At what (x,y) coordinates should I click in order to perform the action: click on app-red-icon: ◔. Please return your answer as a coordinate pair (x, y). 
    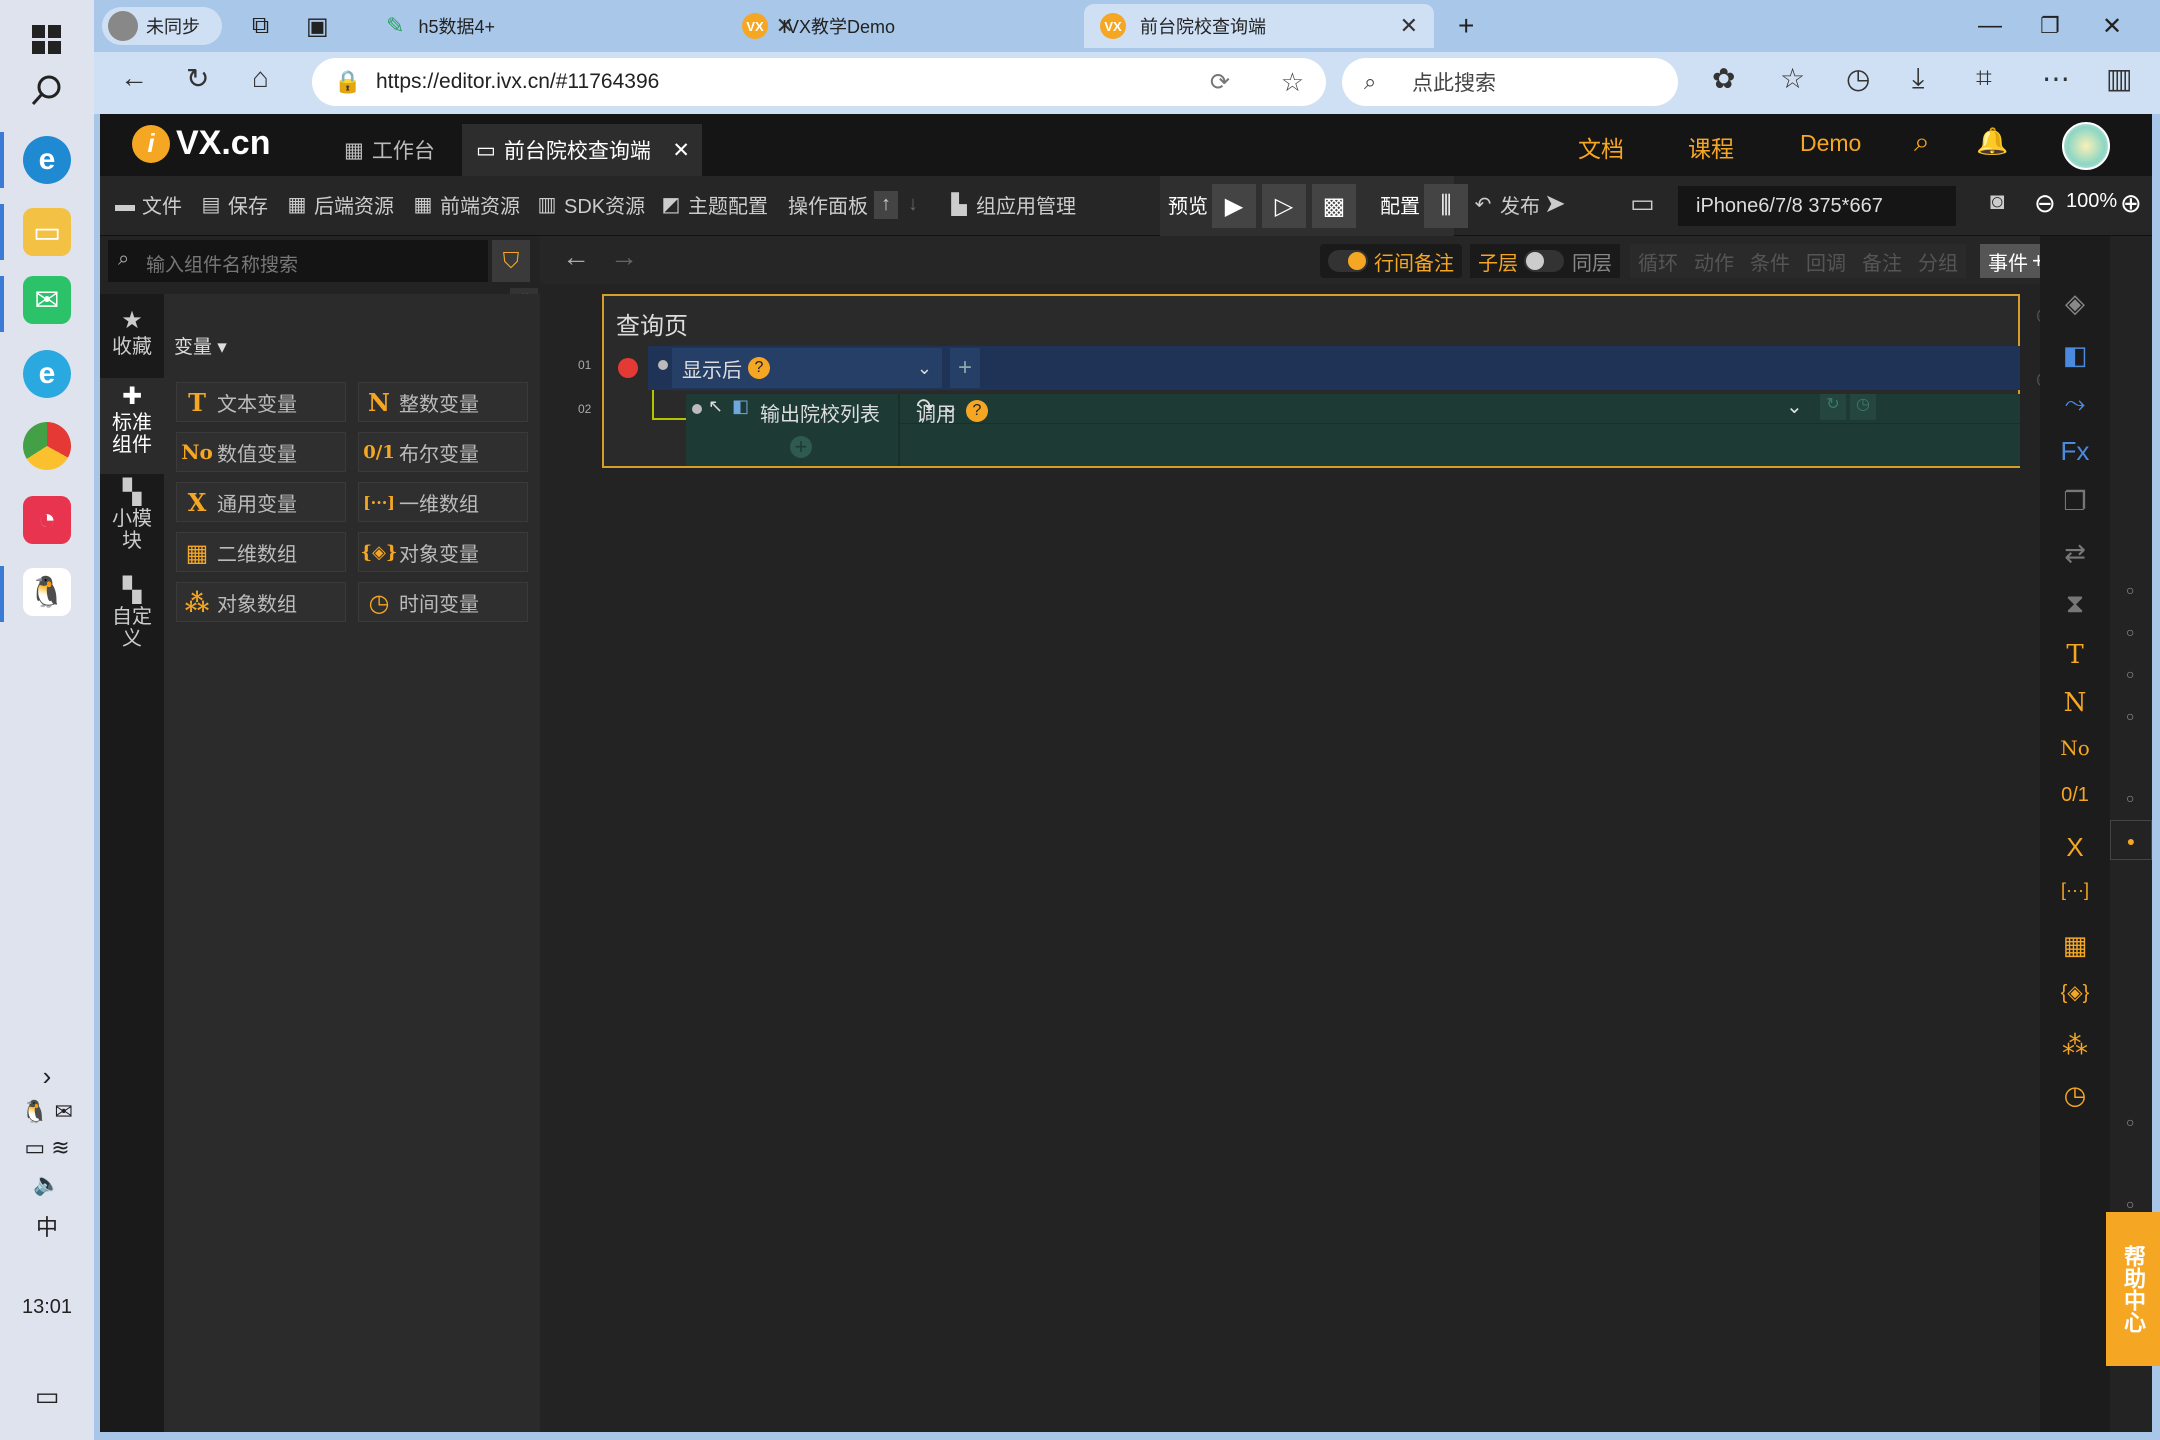
    Looking at the image, I should click on (47, 520).